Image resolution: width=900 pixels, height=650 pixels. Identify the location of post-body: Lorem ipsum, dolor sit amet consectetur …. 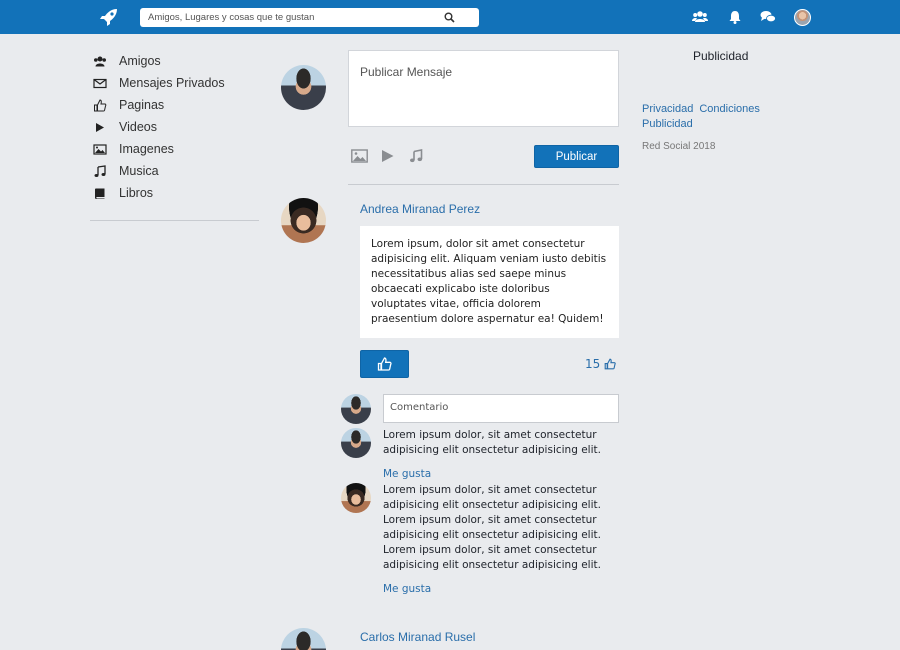
(489, 282).